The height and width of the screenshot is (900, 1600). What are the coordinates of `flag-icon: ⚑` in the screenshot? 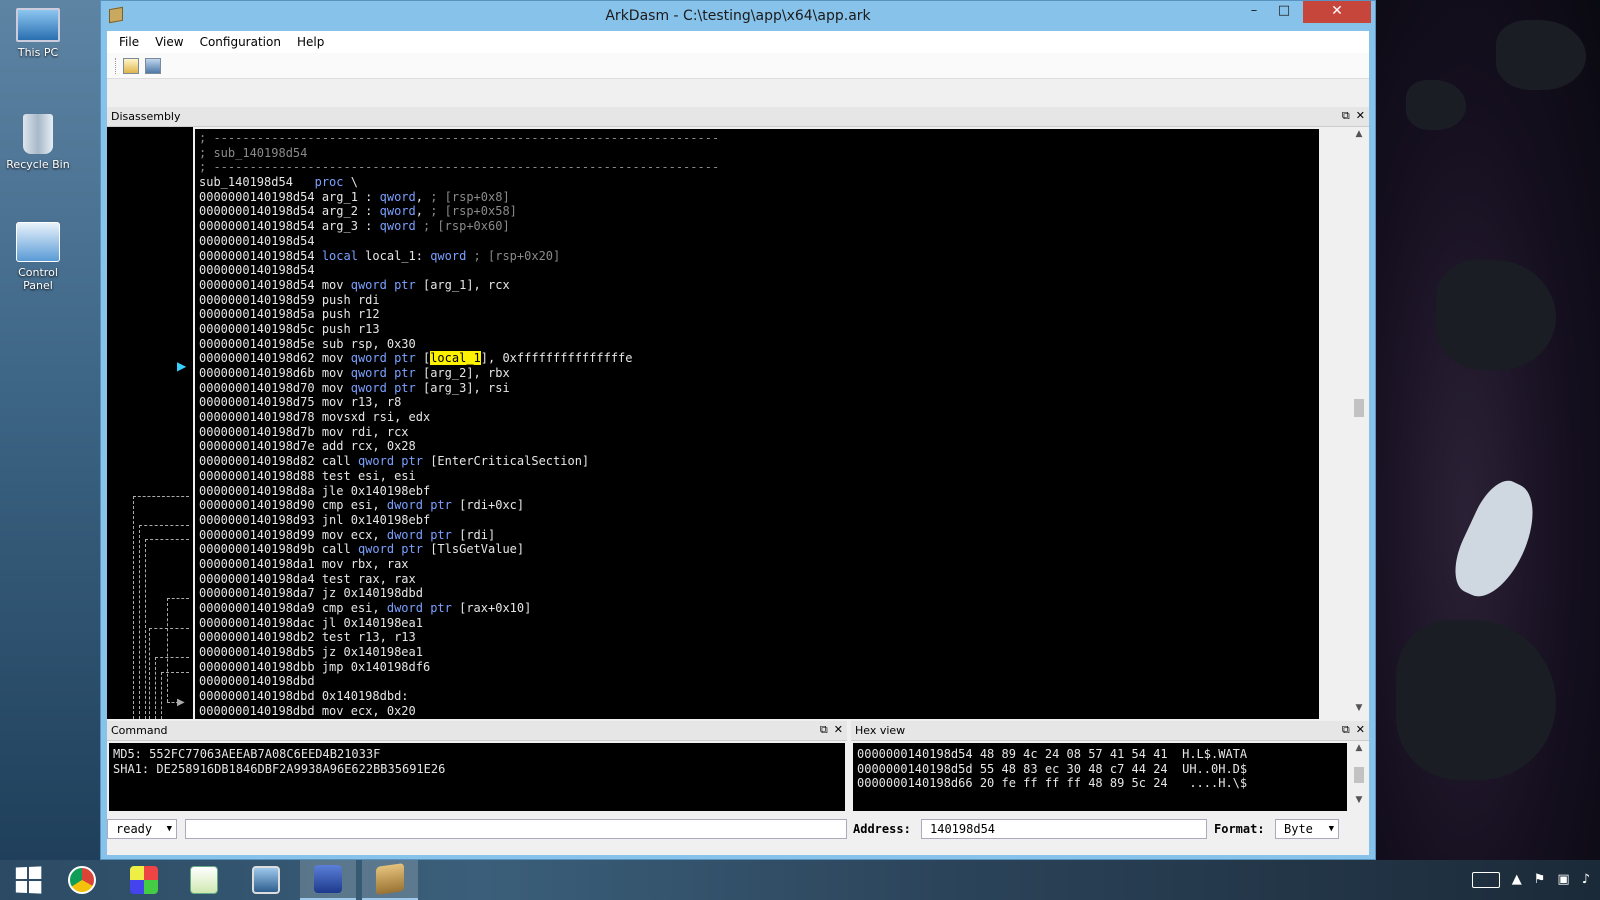 It's located at (1540, 880).